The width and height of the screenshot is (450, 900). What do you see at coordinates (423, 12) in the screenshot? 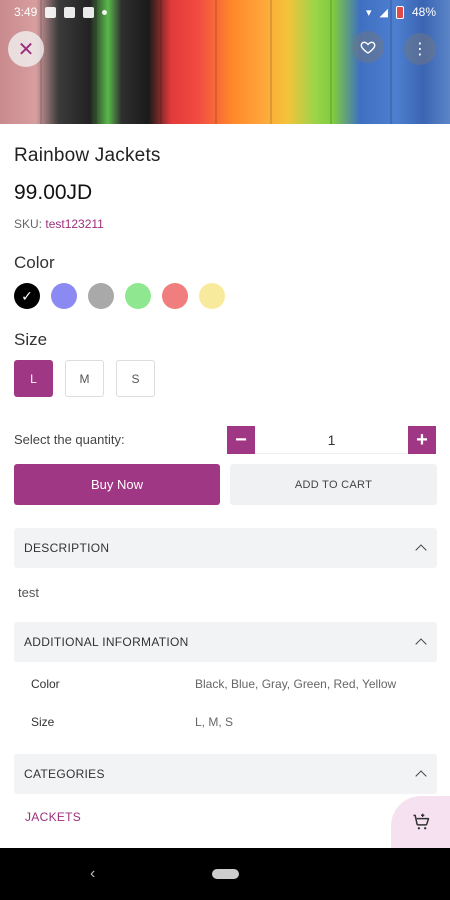
I see `battery-level: 48%` at bounding box center [423, 12].